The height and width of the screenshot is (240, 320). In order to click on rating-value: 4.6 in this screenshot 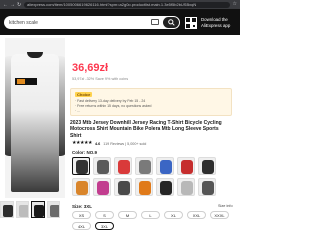, I will do `click(98, 143)`.